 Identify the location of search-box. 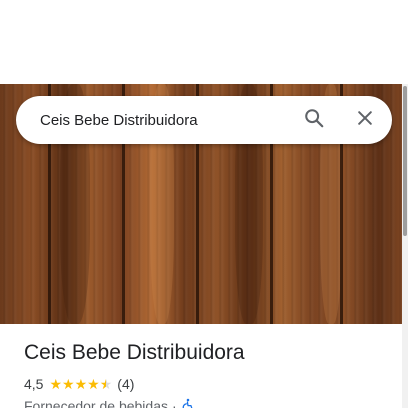
(204, 120).